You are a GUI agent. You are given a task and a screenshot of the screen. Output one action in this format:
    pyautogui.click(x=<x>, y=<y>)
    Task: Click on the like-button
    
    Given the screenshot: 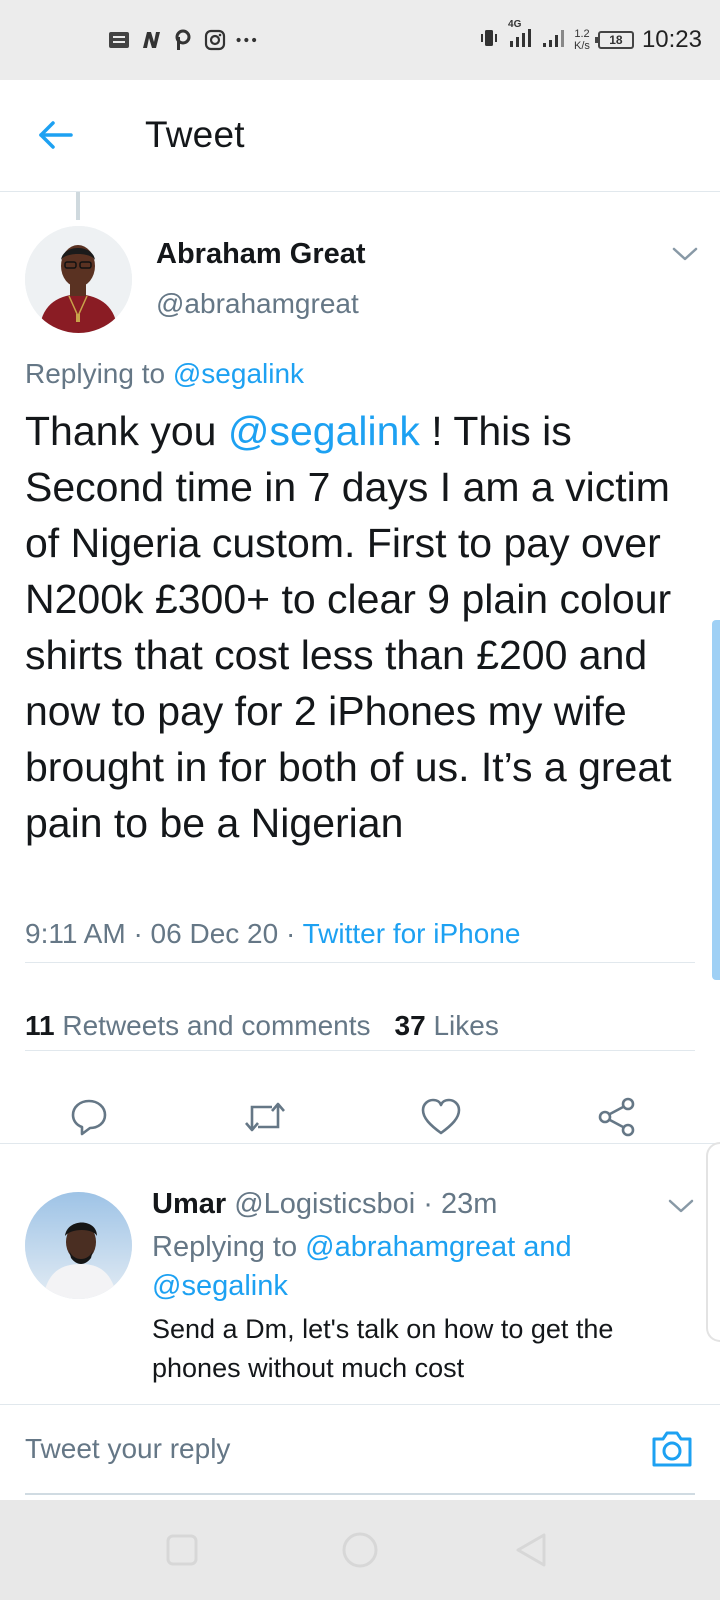 What is the action you would take?
    pyautogui.click(x=441, y=1117)
    